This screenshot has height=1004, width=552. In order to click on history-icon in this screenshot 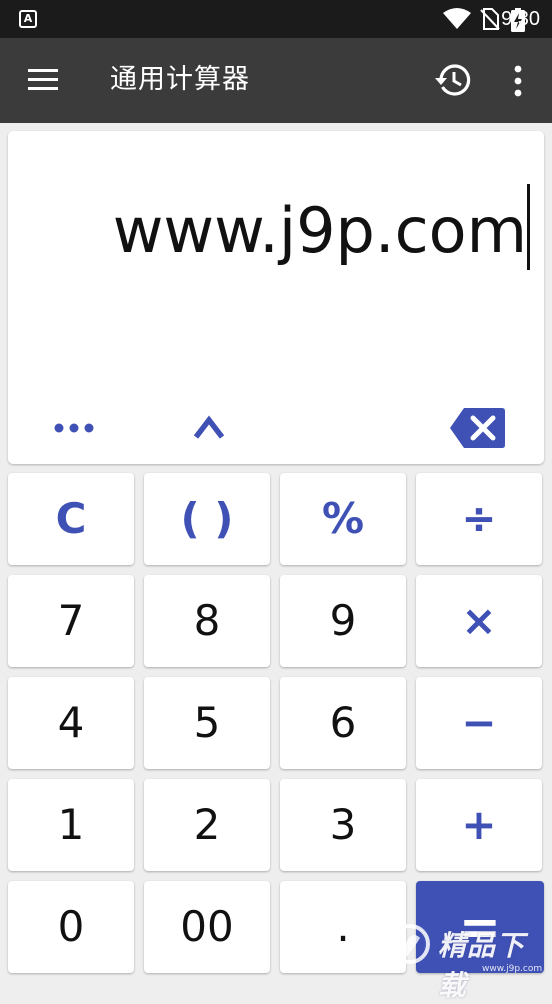, I will do `click(453, 80)`.